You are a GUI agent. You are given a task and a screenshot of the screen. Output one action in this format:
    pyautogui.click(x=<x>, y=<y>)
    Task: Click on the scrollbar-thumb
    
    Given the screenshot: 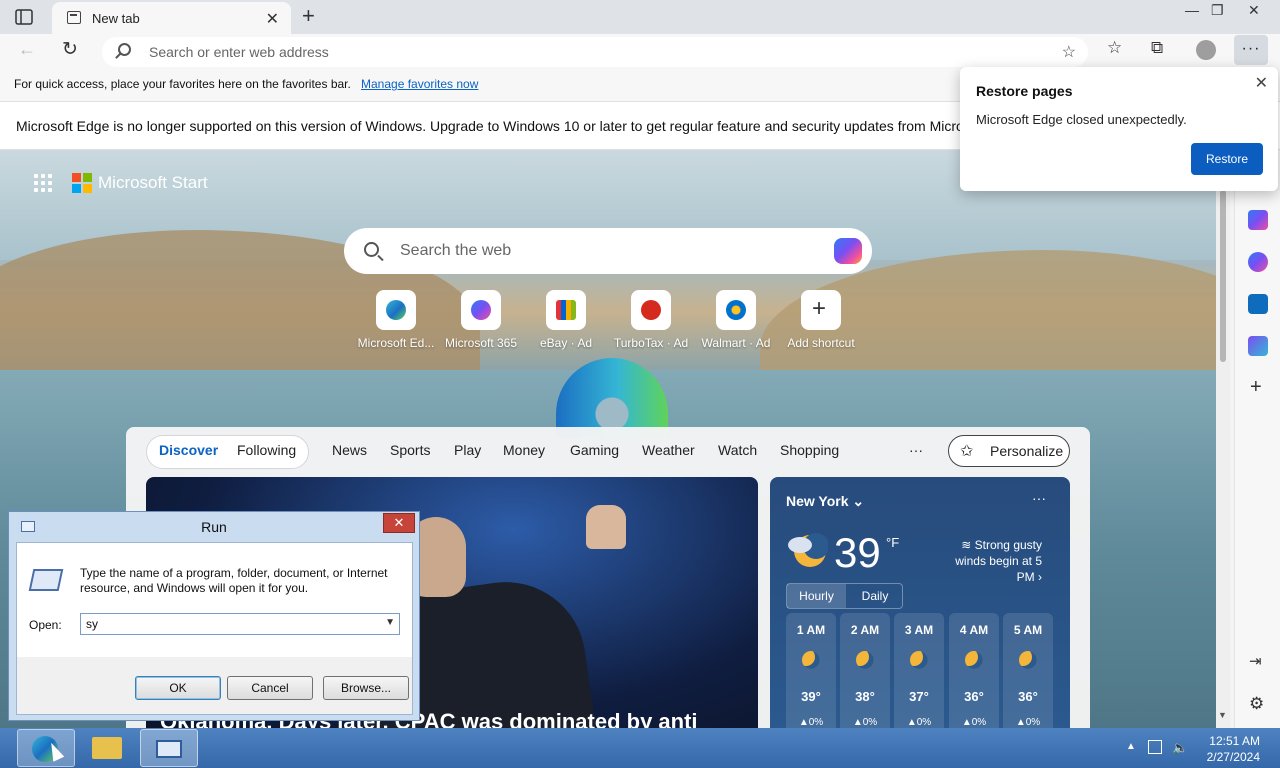 What is the action you would take?
    pyautogui.click(x=1223, y=276)
    